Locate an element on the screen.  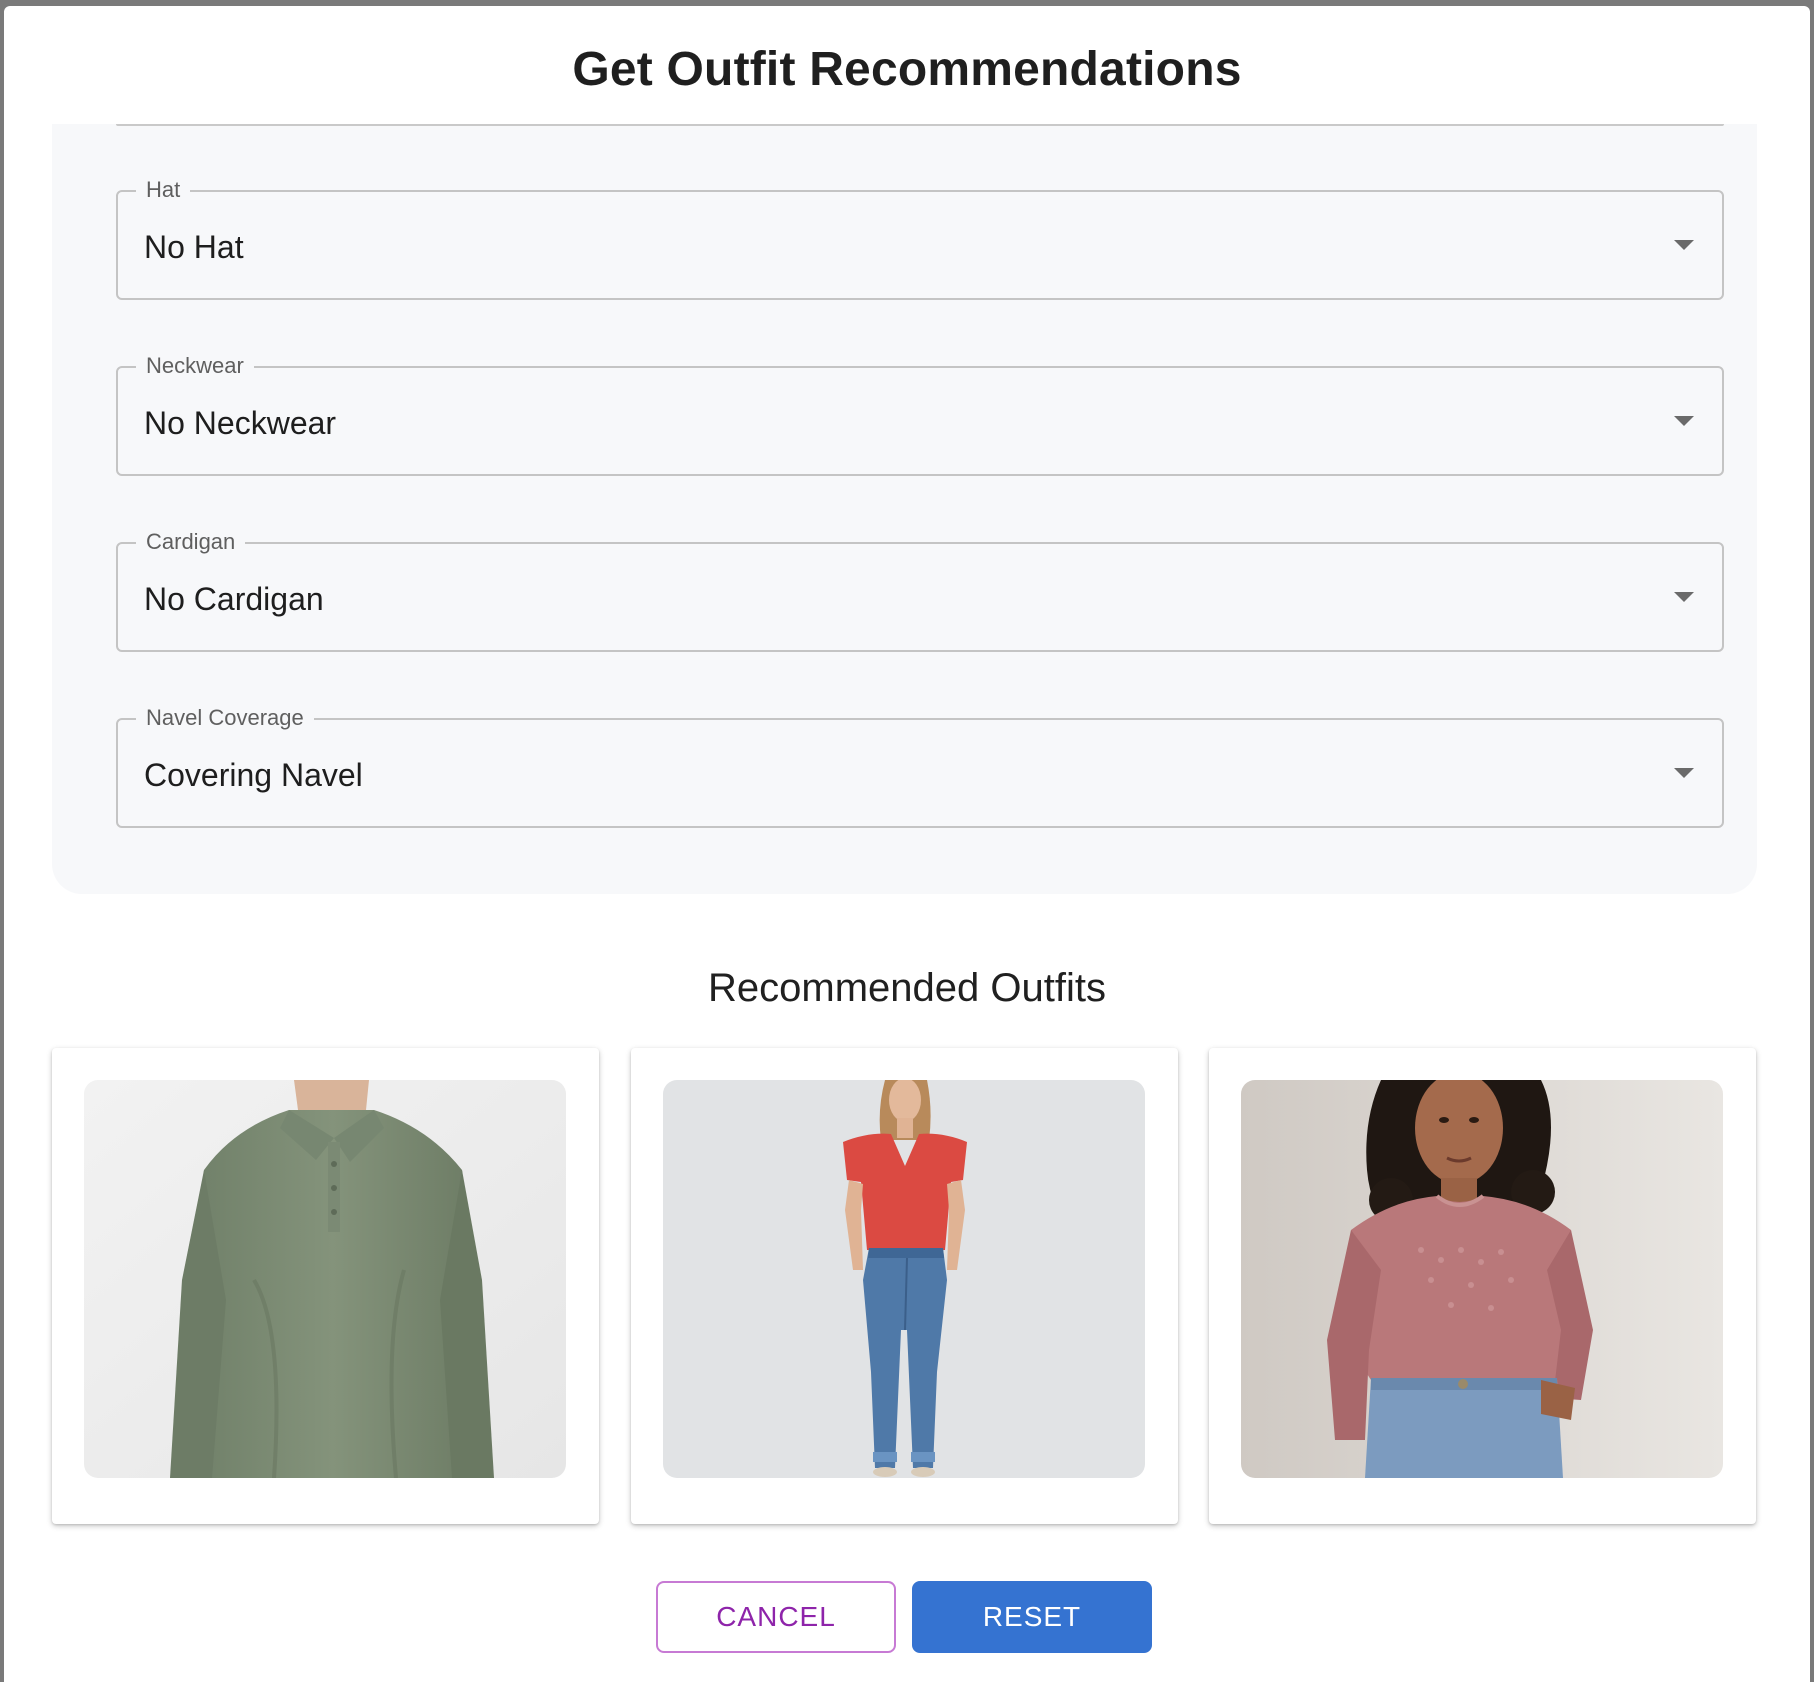
cardigan-select-label: Cardigan is located at coordinates (191, 542).